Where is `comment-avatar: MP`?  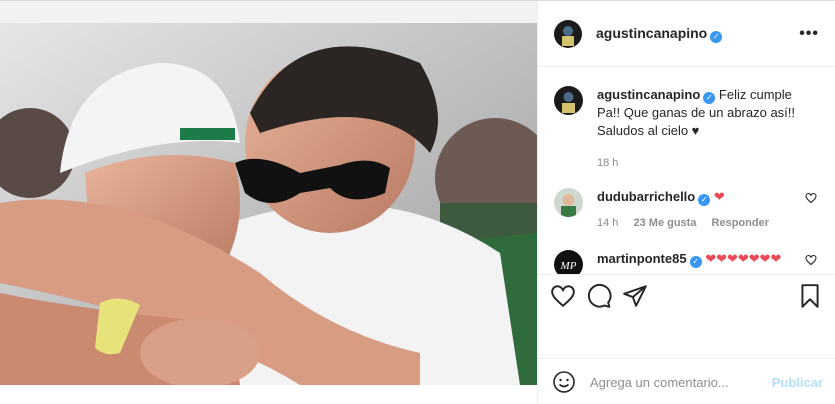
comment-avatar: MP is located at coordinates (568, 262).